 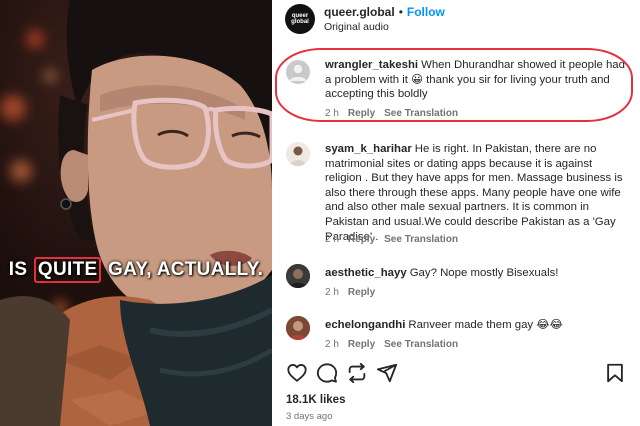 I want to click on account-username: queer.global, so click(x=359, y=12).